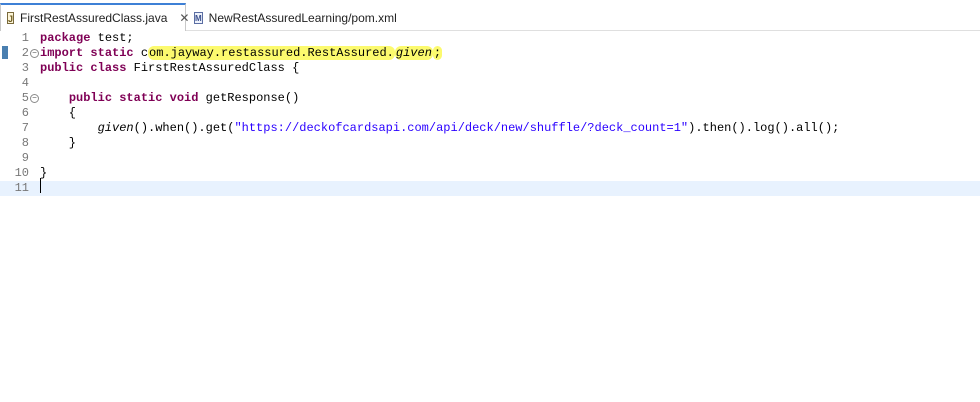 This screenshot has width=980, height=402. Describe the element at coordinates (25, 68) in the screenshot. I see `line-number: 3` at that location.